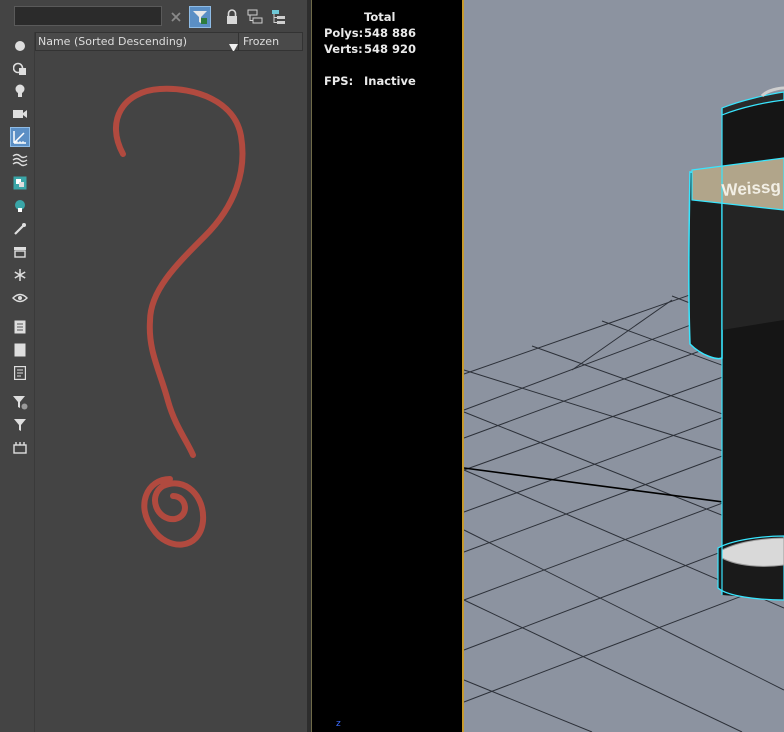  What do you see at coordinates (390, 81) in the screenshot?
I see `fps-value: Inactive` at bounding box center [390, 81].